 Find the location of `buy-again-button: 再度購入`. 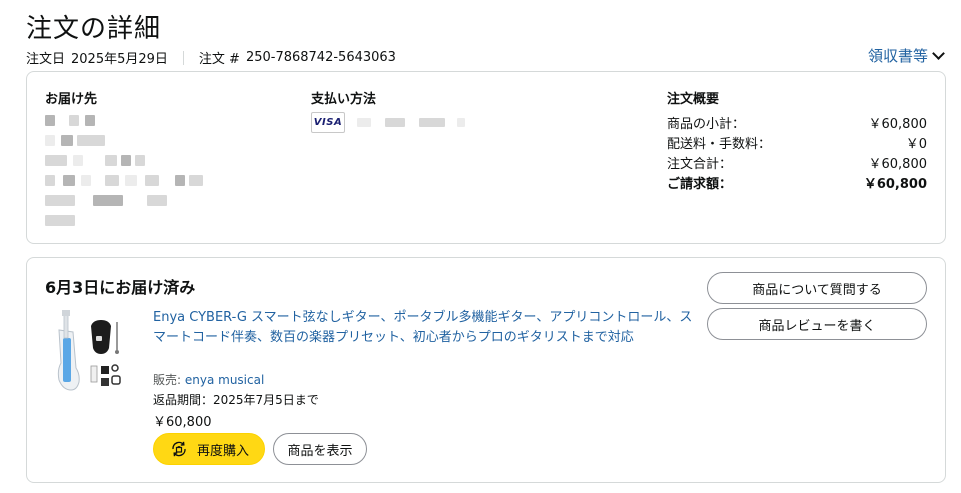

buy-again-button: 再度購入 is located at coordinates (209, 449).